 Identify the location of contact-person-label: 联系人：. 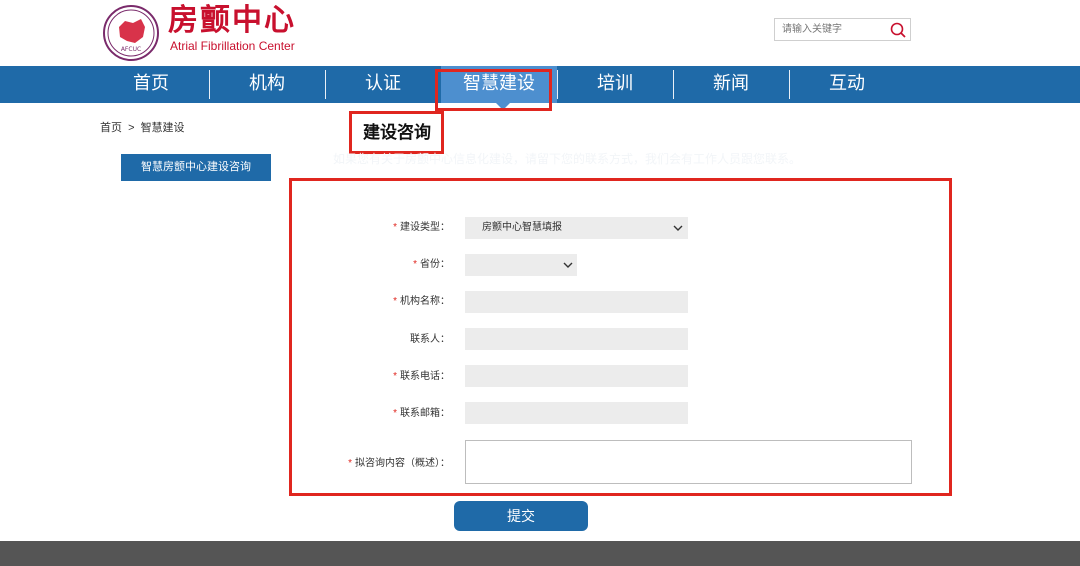
(430, 339).